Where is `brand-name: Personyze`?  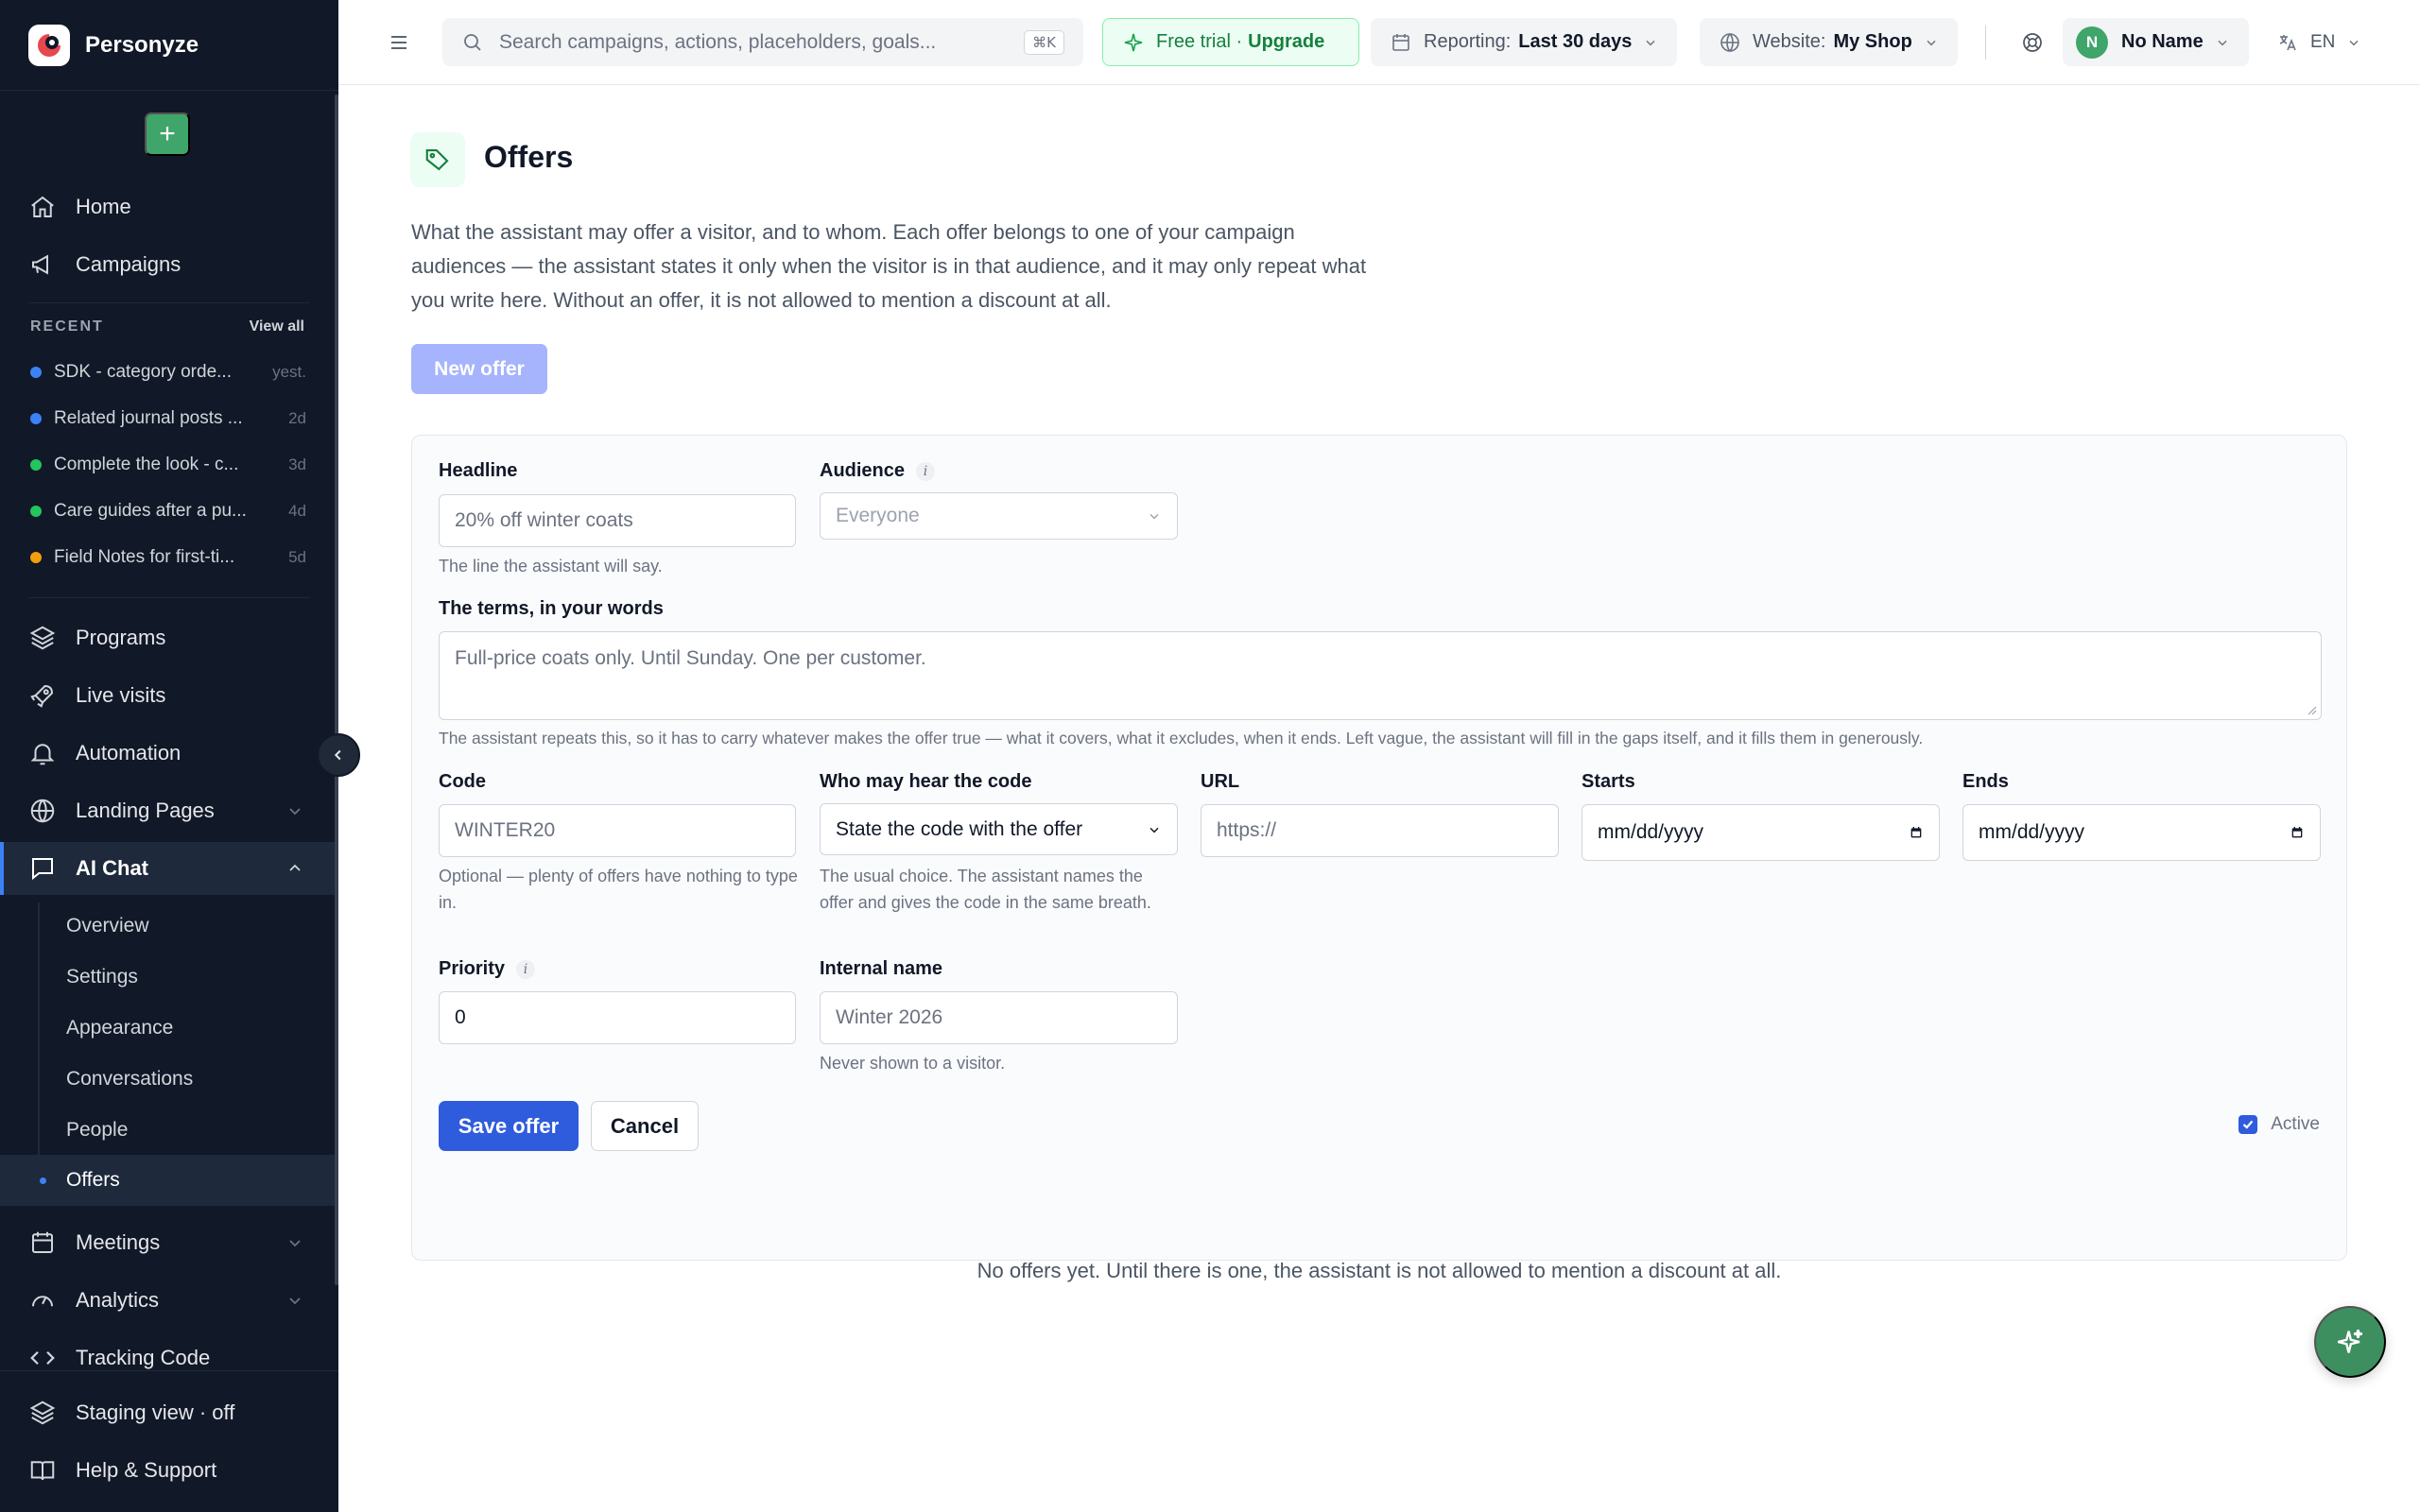
brand-name: Personyze is located at coordinates (142, 45).